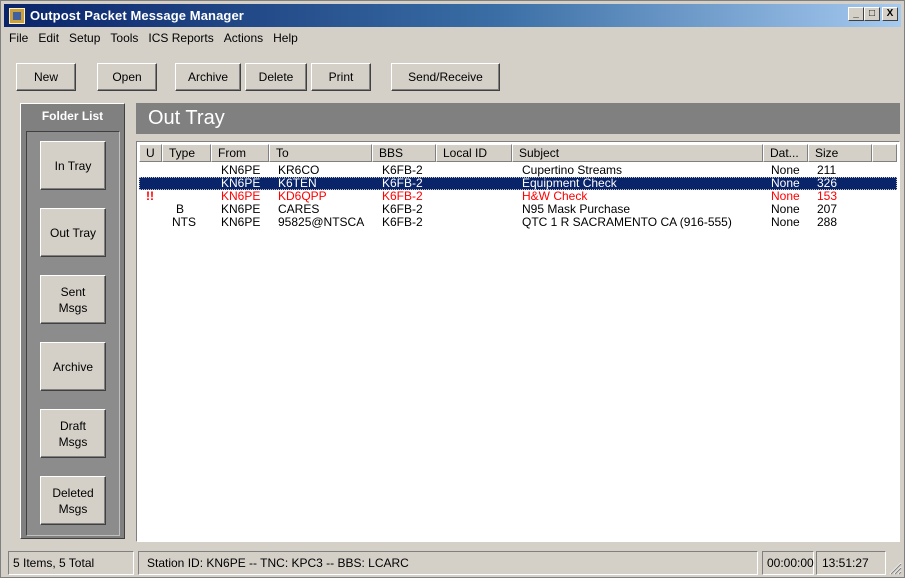  I want to click on folder-archive-button: Archive, so click(73, 366).